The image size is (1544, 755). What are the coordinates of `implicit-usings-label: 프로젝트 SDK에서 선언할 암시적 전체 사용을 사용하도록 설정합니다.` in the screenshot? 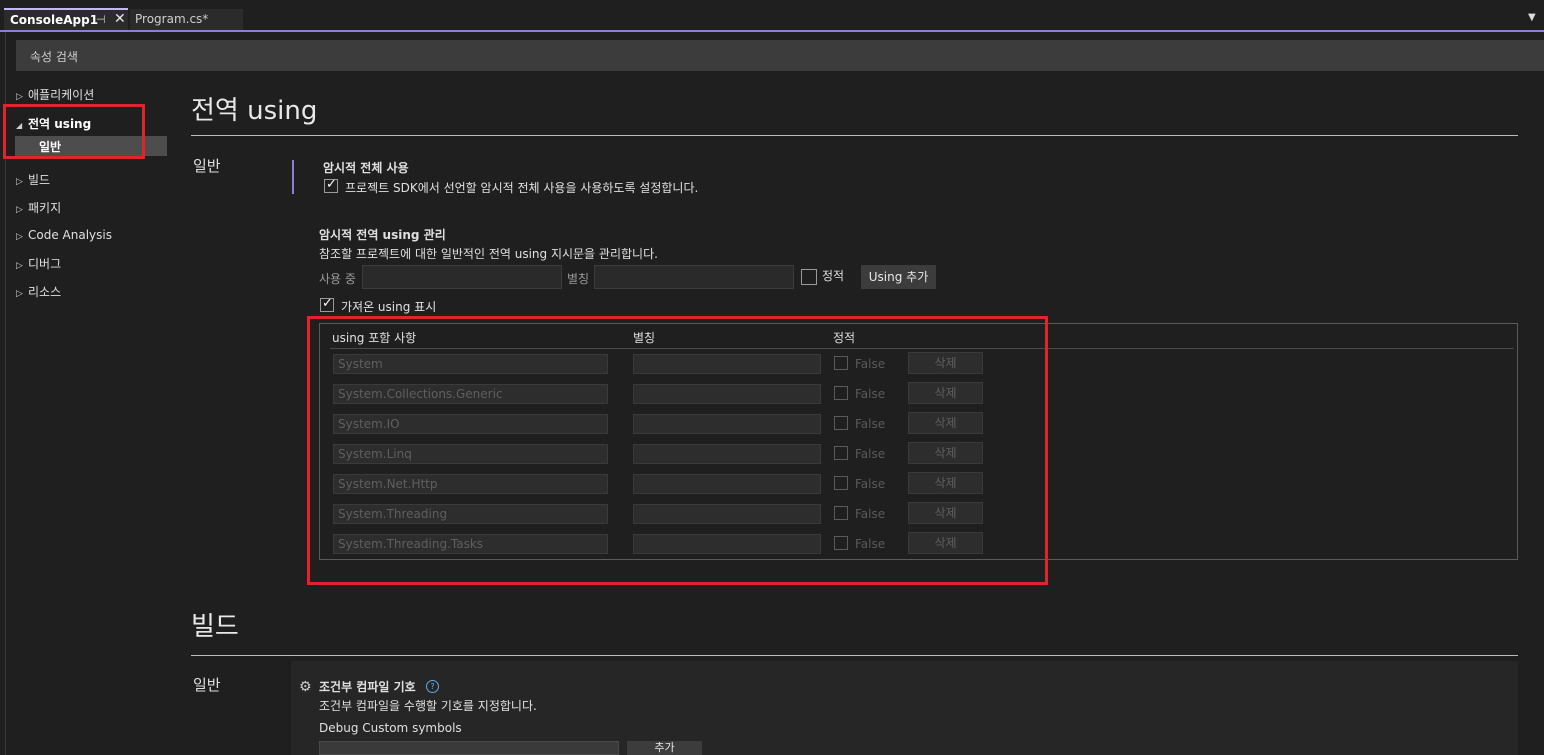 It's located at (522, 188).